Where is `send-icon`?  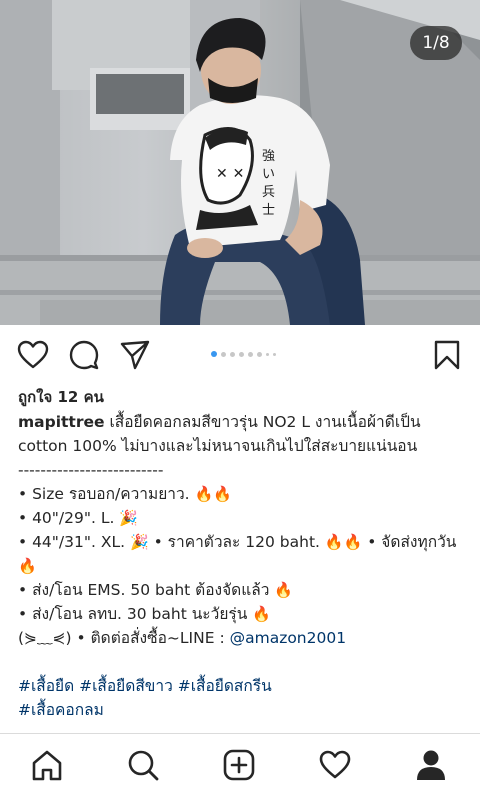
send-icon is located at coordinates (135, 355).